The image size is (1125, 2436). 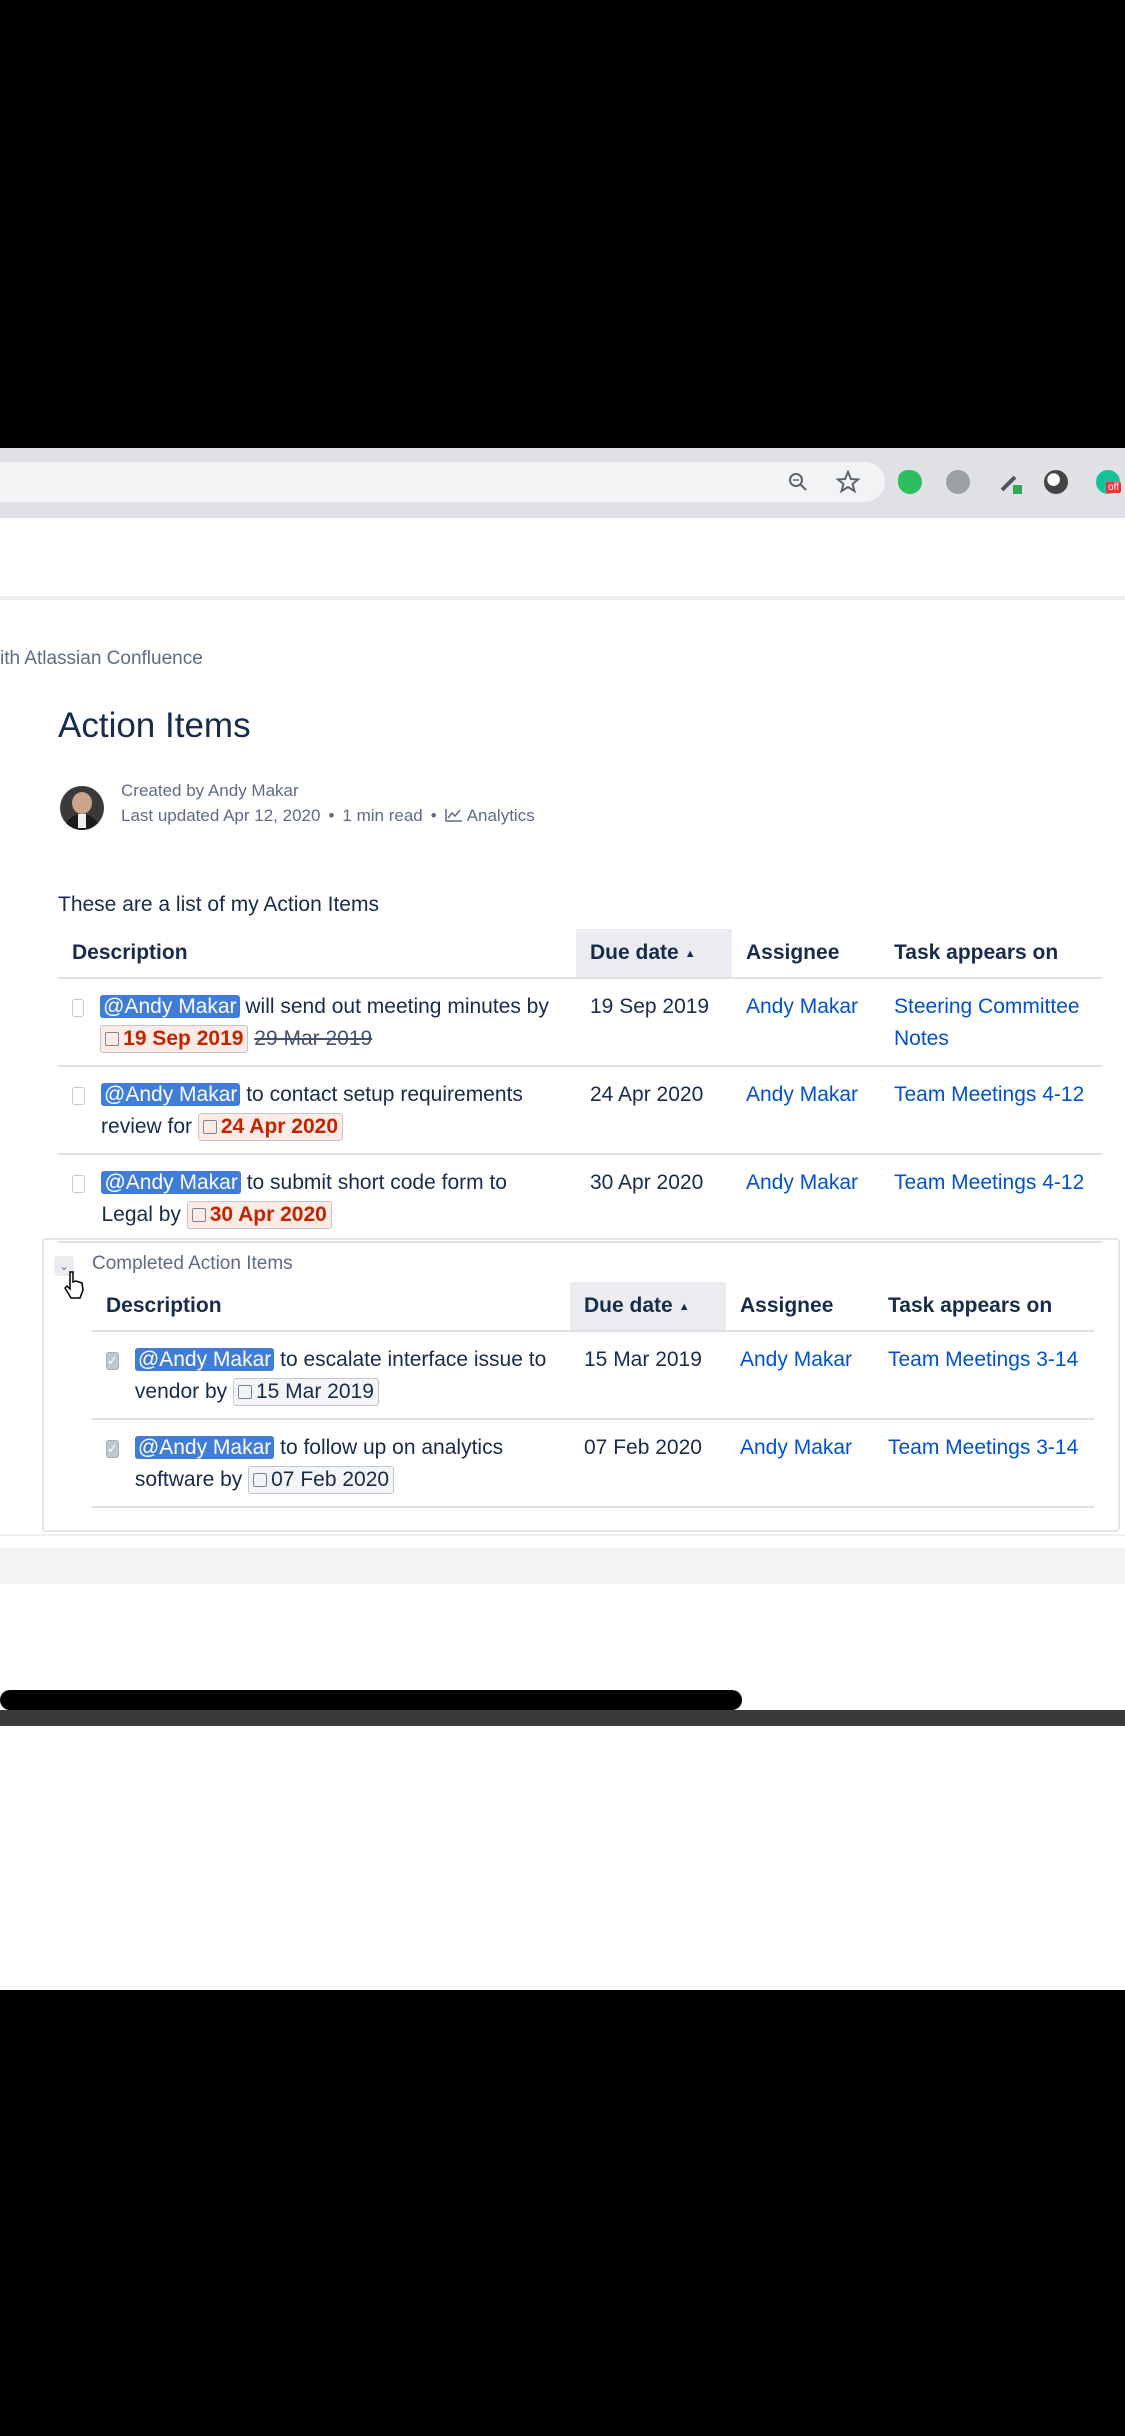 I want to click on star-icon, so click(x=848, y=482).